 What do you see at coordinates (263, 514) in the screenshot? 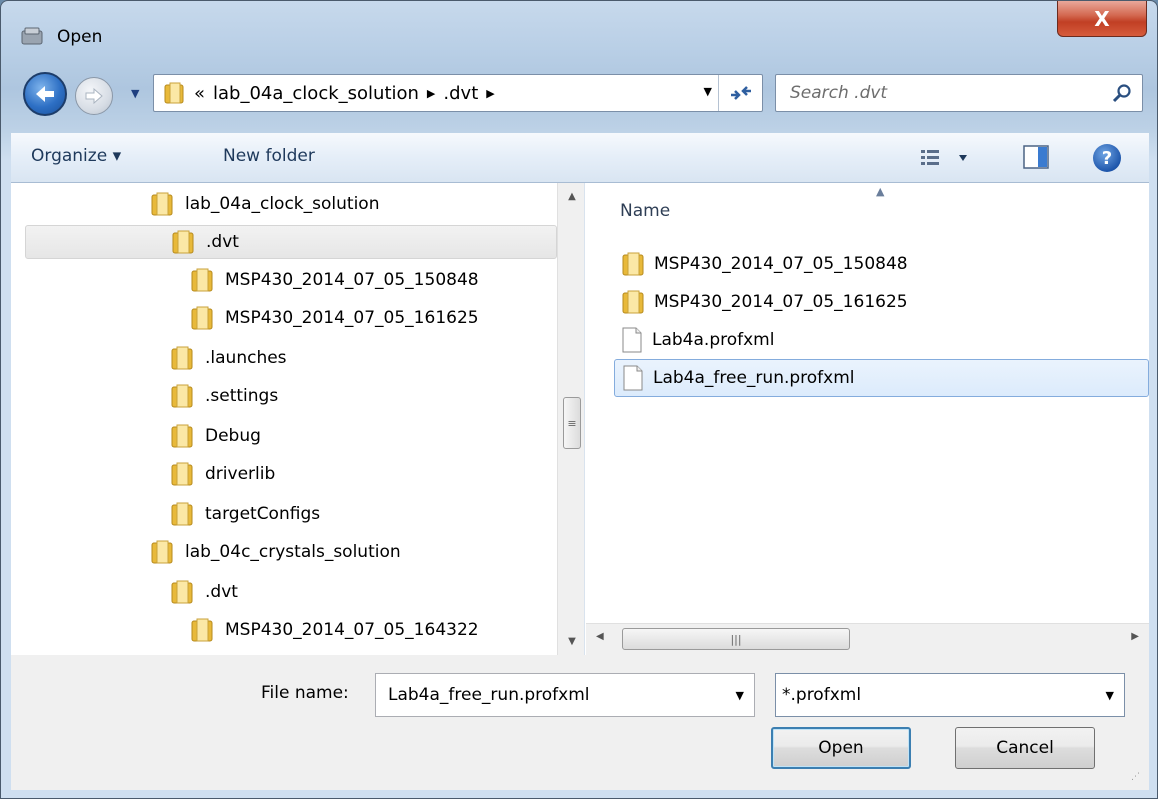
I see `tree-item-label: targetConfigs` at bounding box center [263, 514].